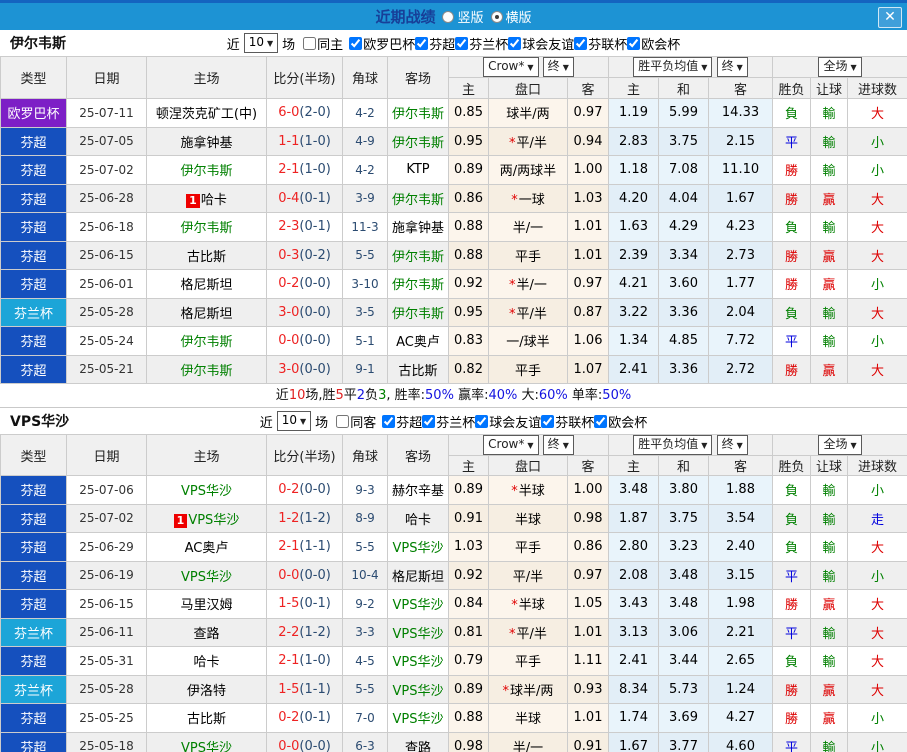 The height and width of the screenshot is (752, 907). What do you see at coordinates (418, 369) in the screenshot?
I see `away-team-cell: 古比斯` at bounding box center [418, 369].